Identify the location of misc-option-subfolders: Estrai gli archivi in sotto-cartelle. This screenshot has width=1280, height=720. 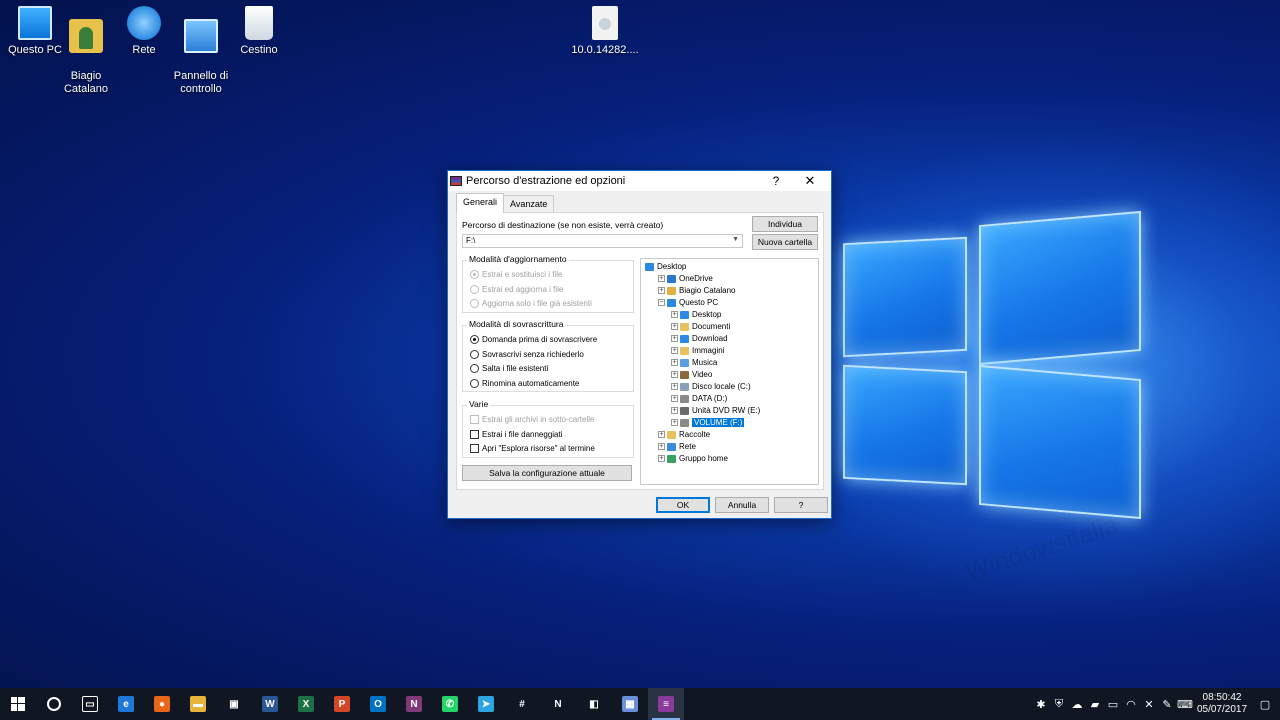
(532, 419).